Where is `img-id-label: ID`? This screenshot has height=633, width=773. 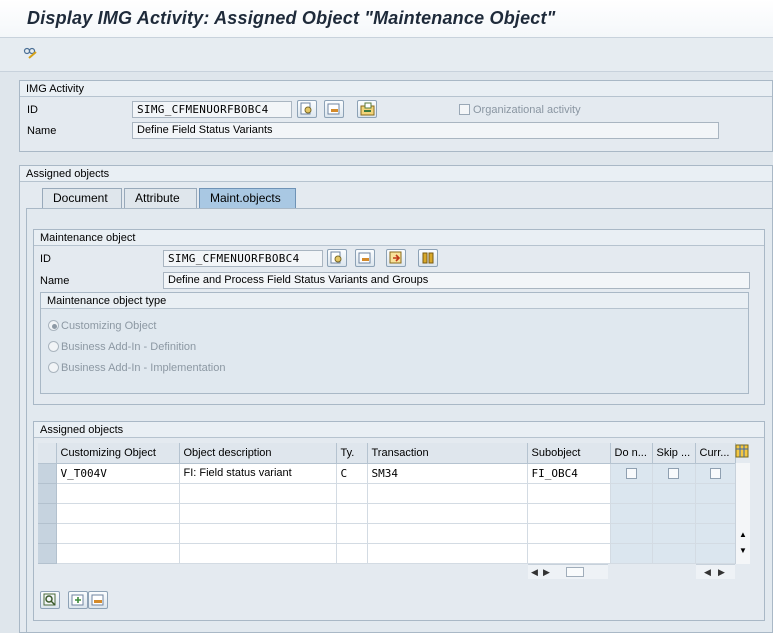
img-id-label: ID is located at coordinates (32, 110).